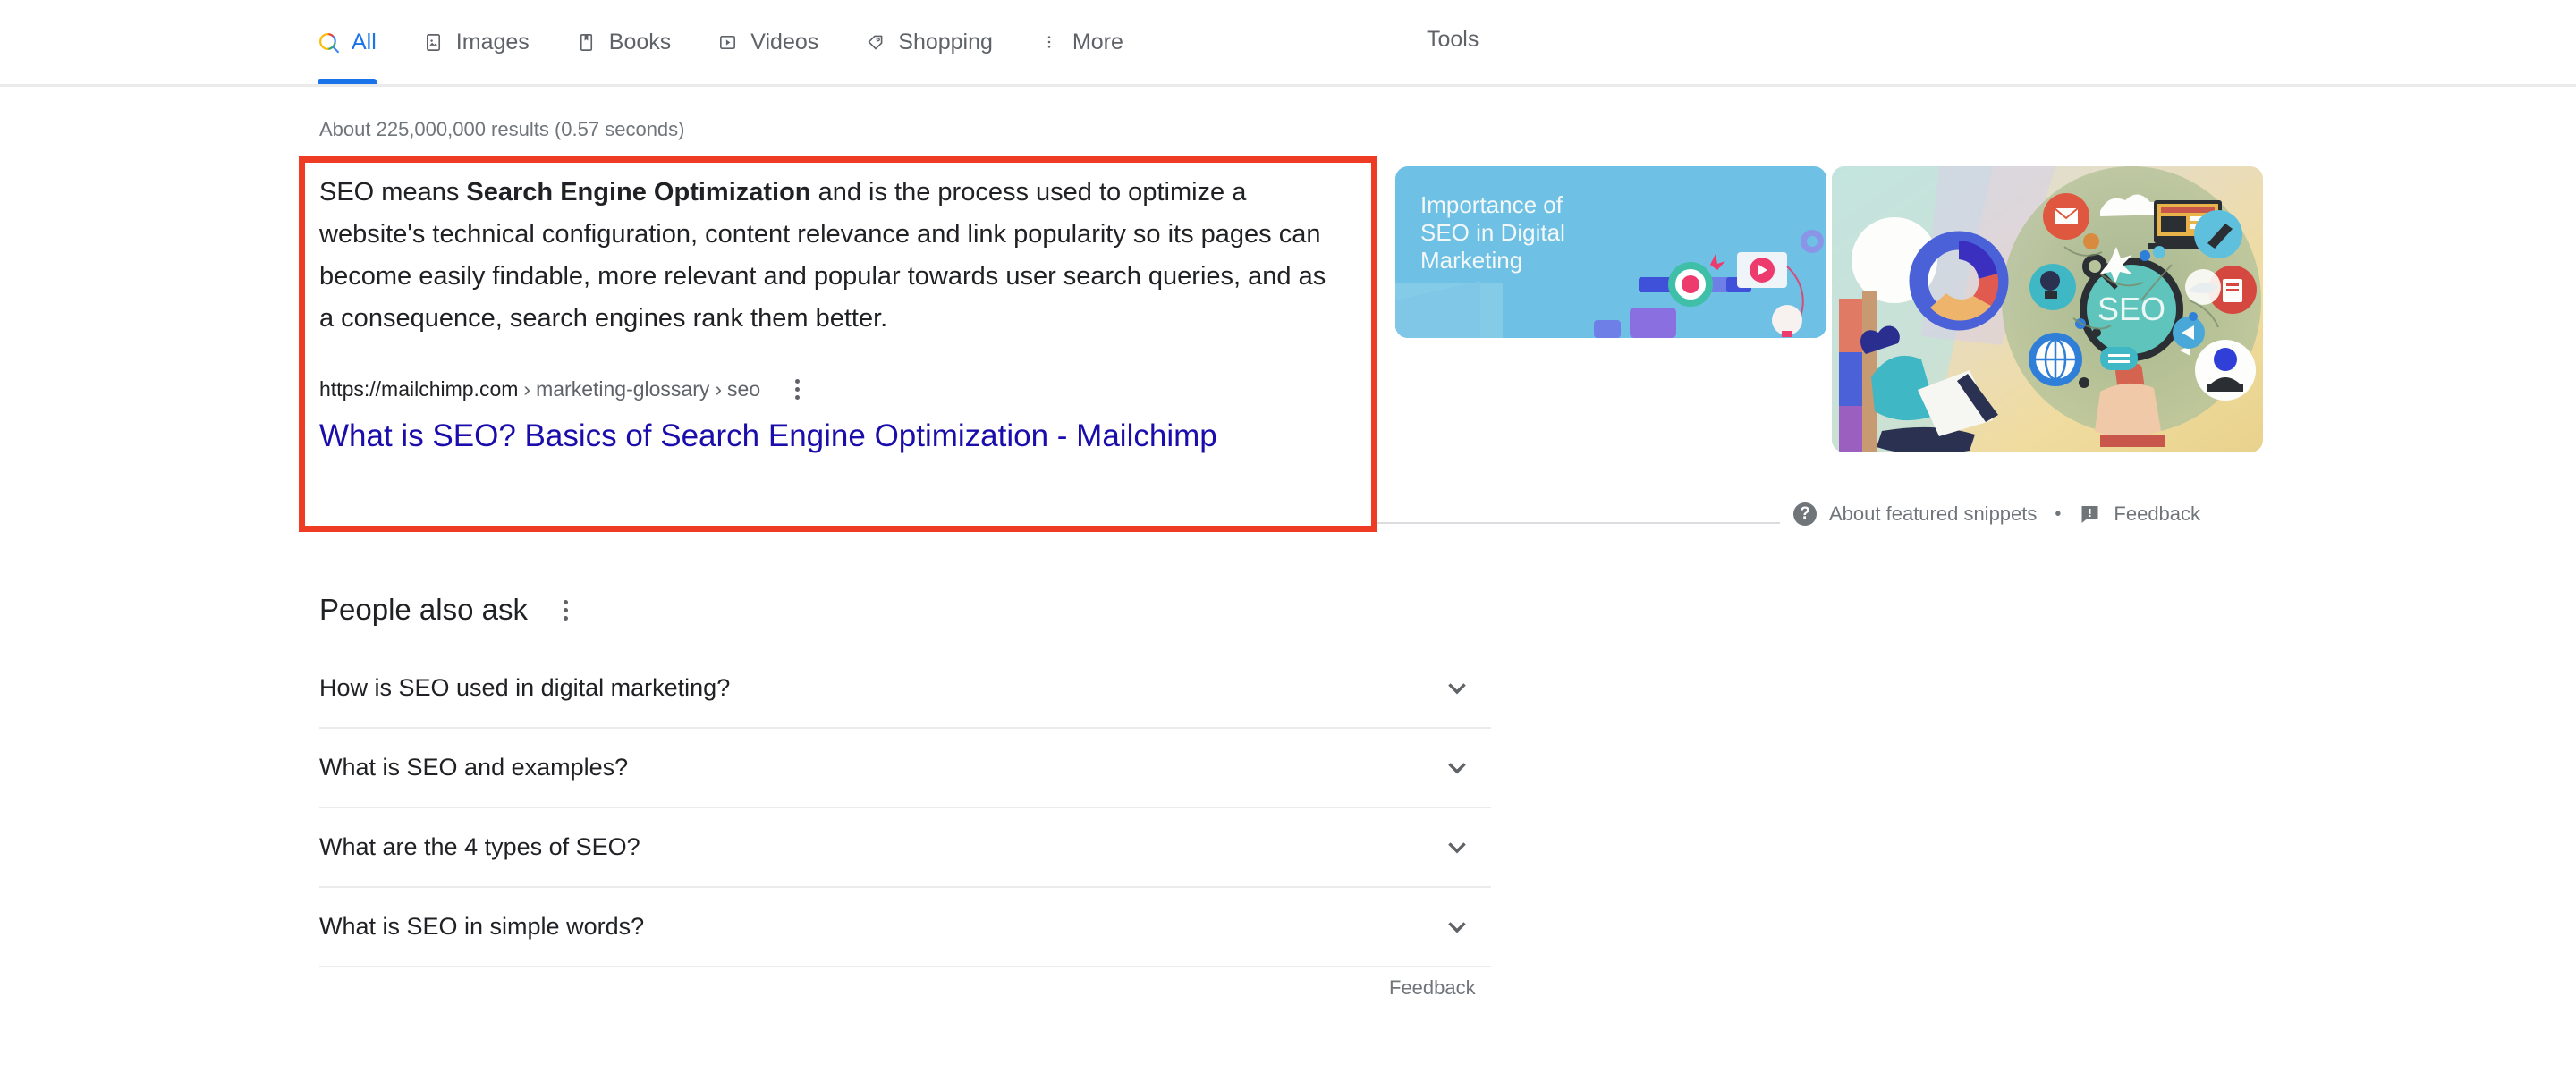 The height and width of the screenshot is (1081, 2576). I want to click on thumbnail-1-image: Importance of SEO in Digital Marketing, so click(1610, 252).